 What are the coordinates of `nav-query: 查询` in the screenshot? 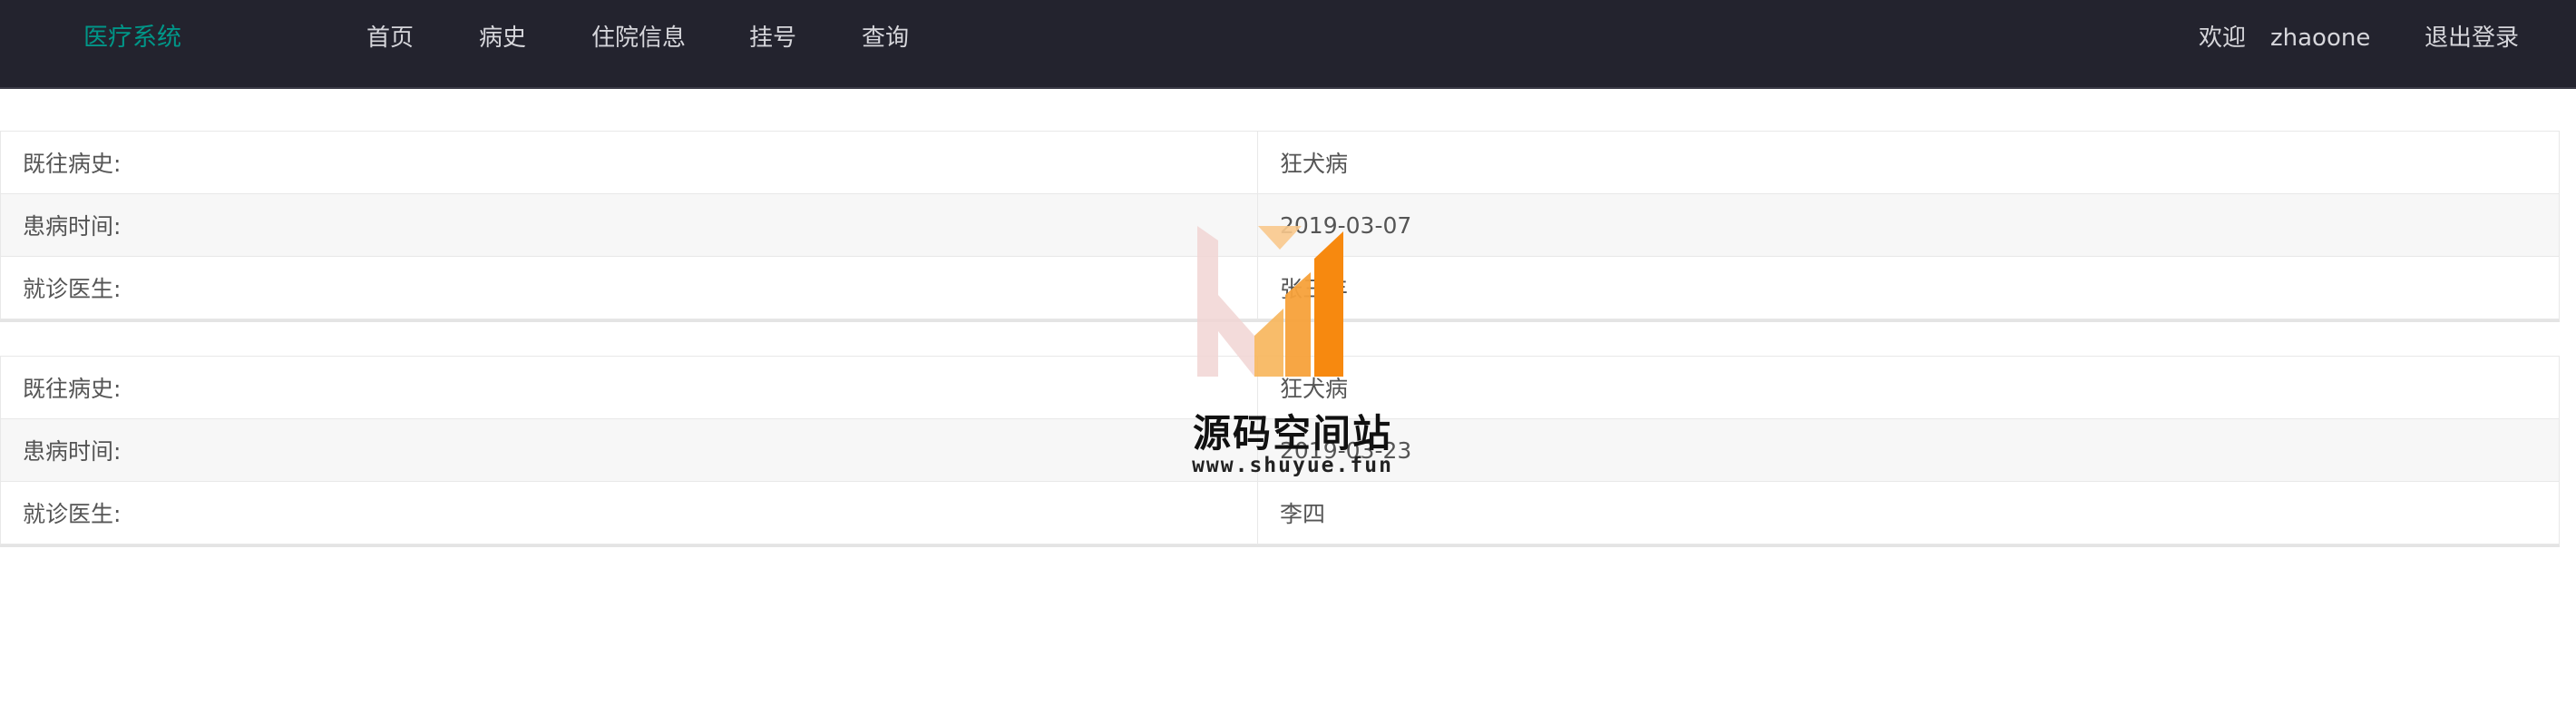 It's located at (885, 38).